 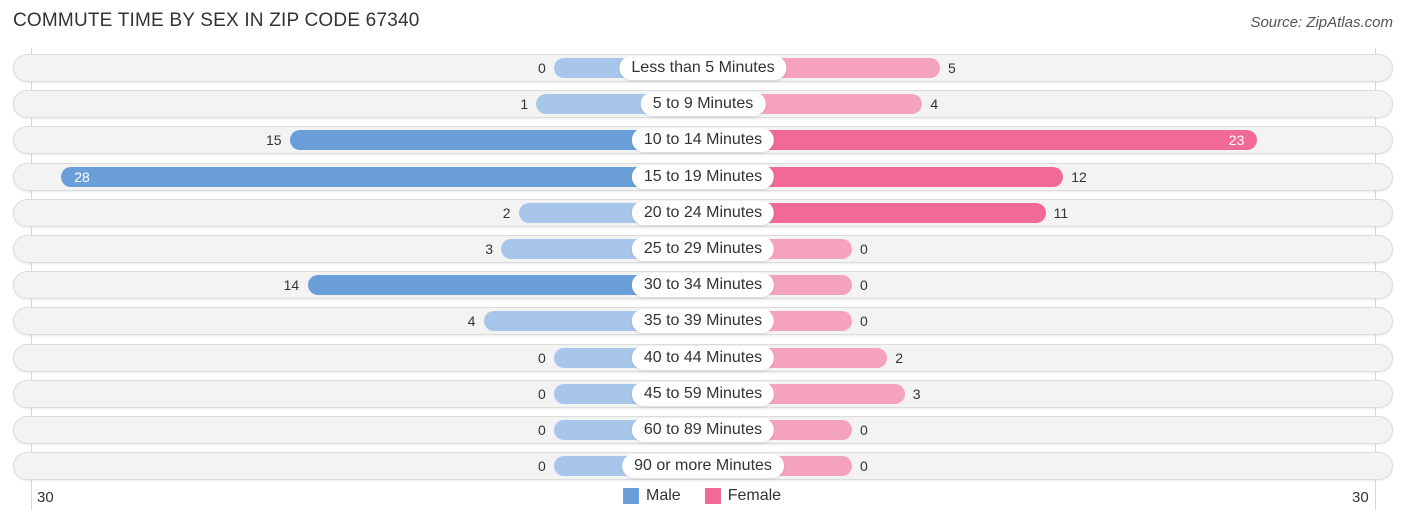 What do you see at coordinates (703, 430) in the screenshot?
I see `category-label: 60 to 89 Minutes` at bounding box center [703, 430].